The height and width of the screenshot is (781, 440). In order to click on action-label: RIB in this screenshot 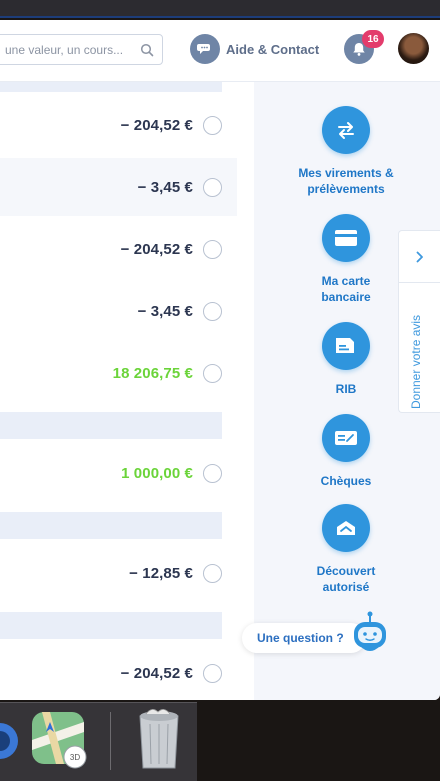, I will do `click(346, 389)`.